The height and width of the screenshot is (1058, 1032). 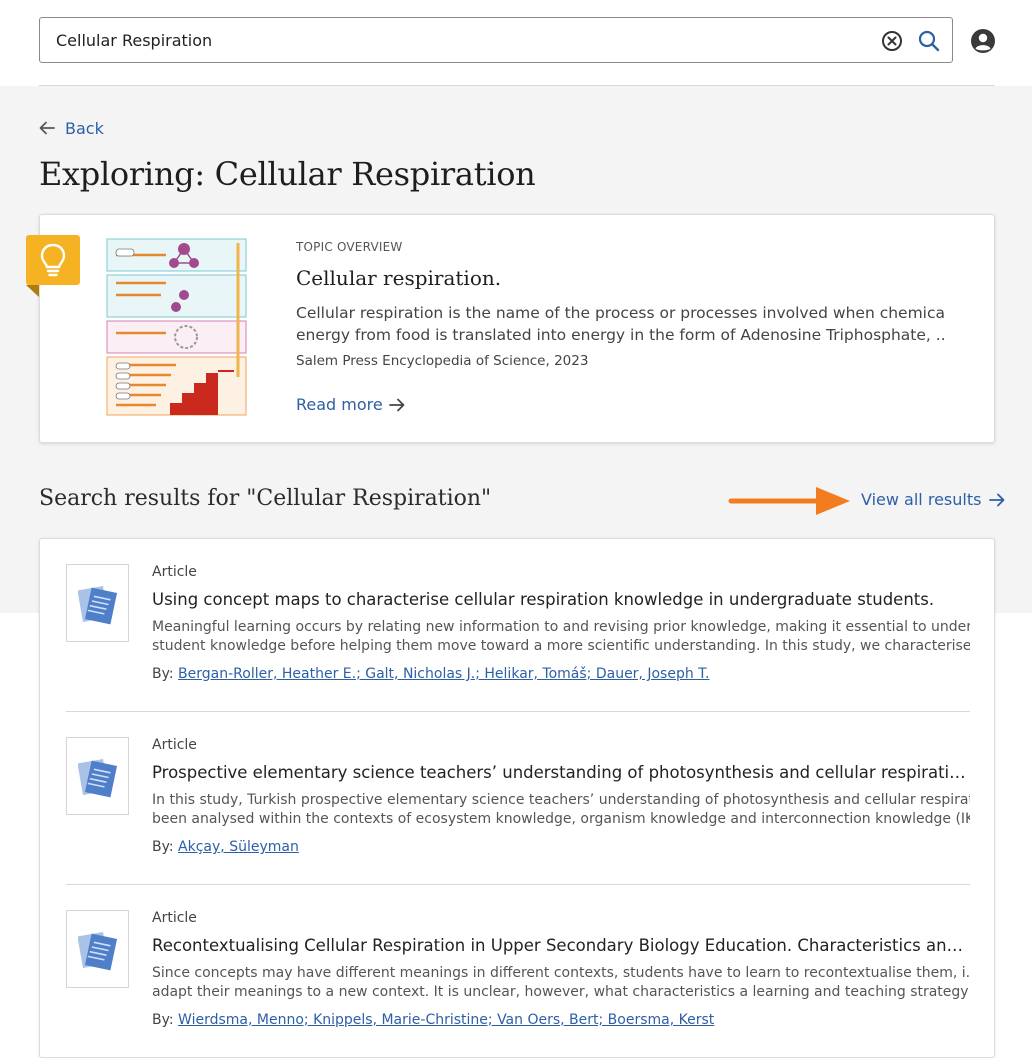 I want to click on cellular-respiration-diagram-thumbnail, so click(x=177, y=327).